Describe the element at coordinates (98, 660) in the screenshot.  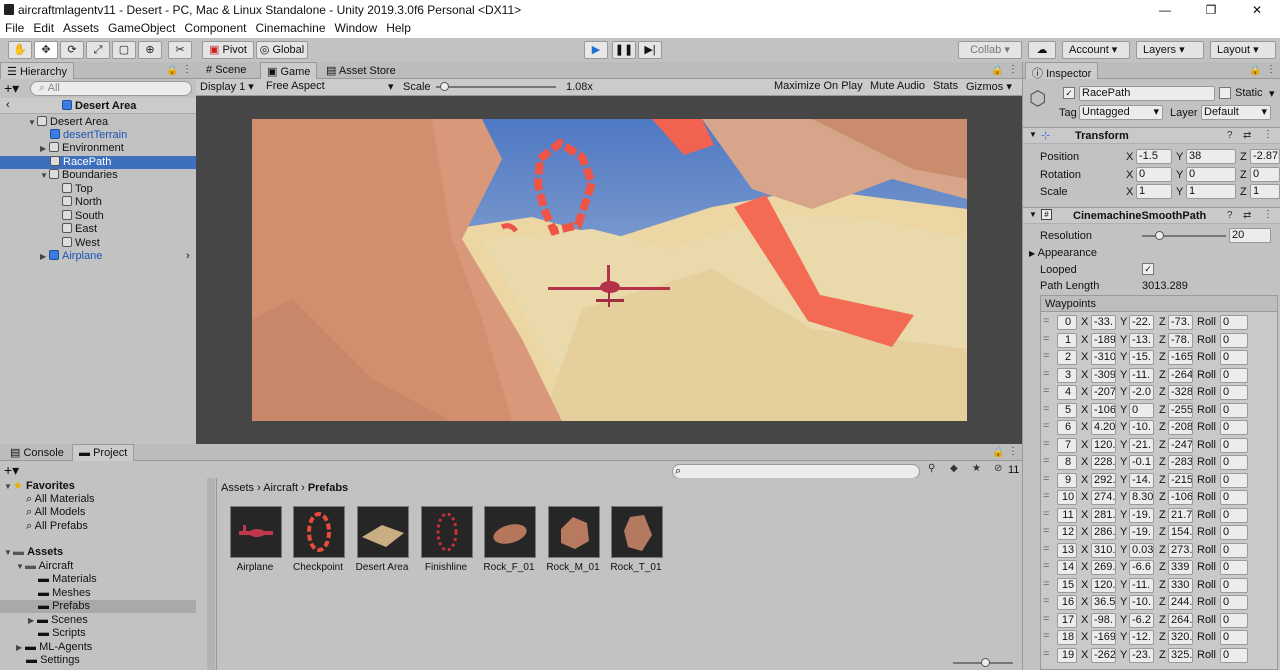
I see `tree-settings: ▬ Settings` at that location.